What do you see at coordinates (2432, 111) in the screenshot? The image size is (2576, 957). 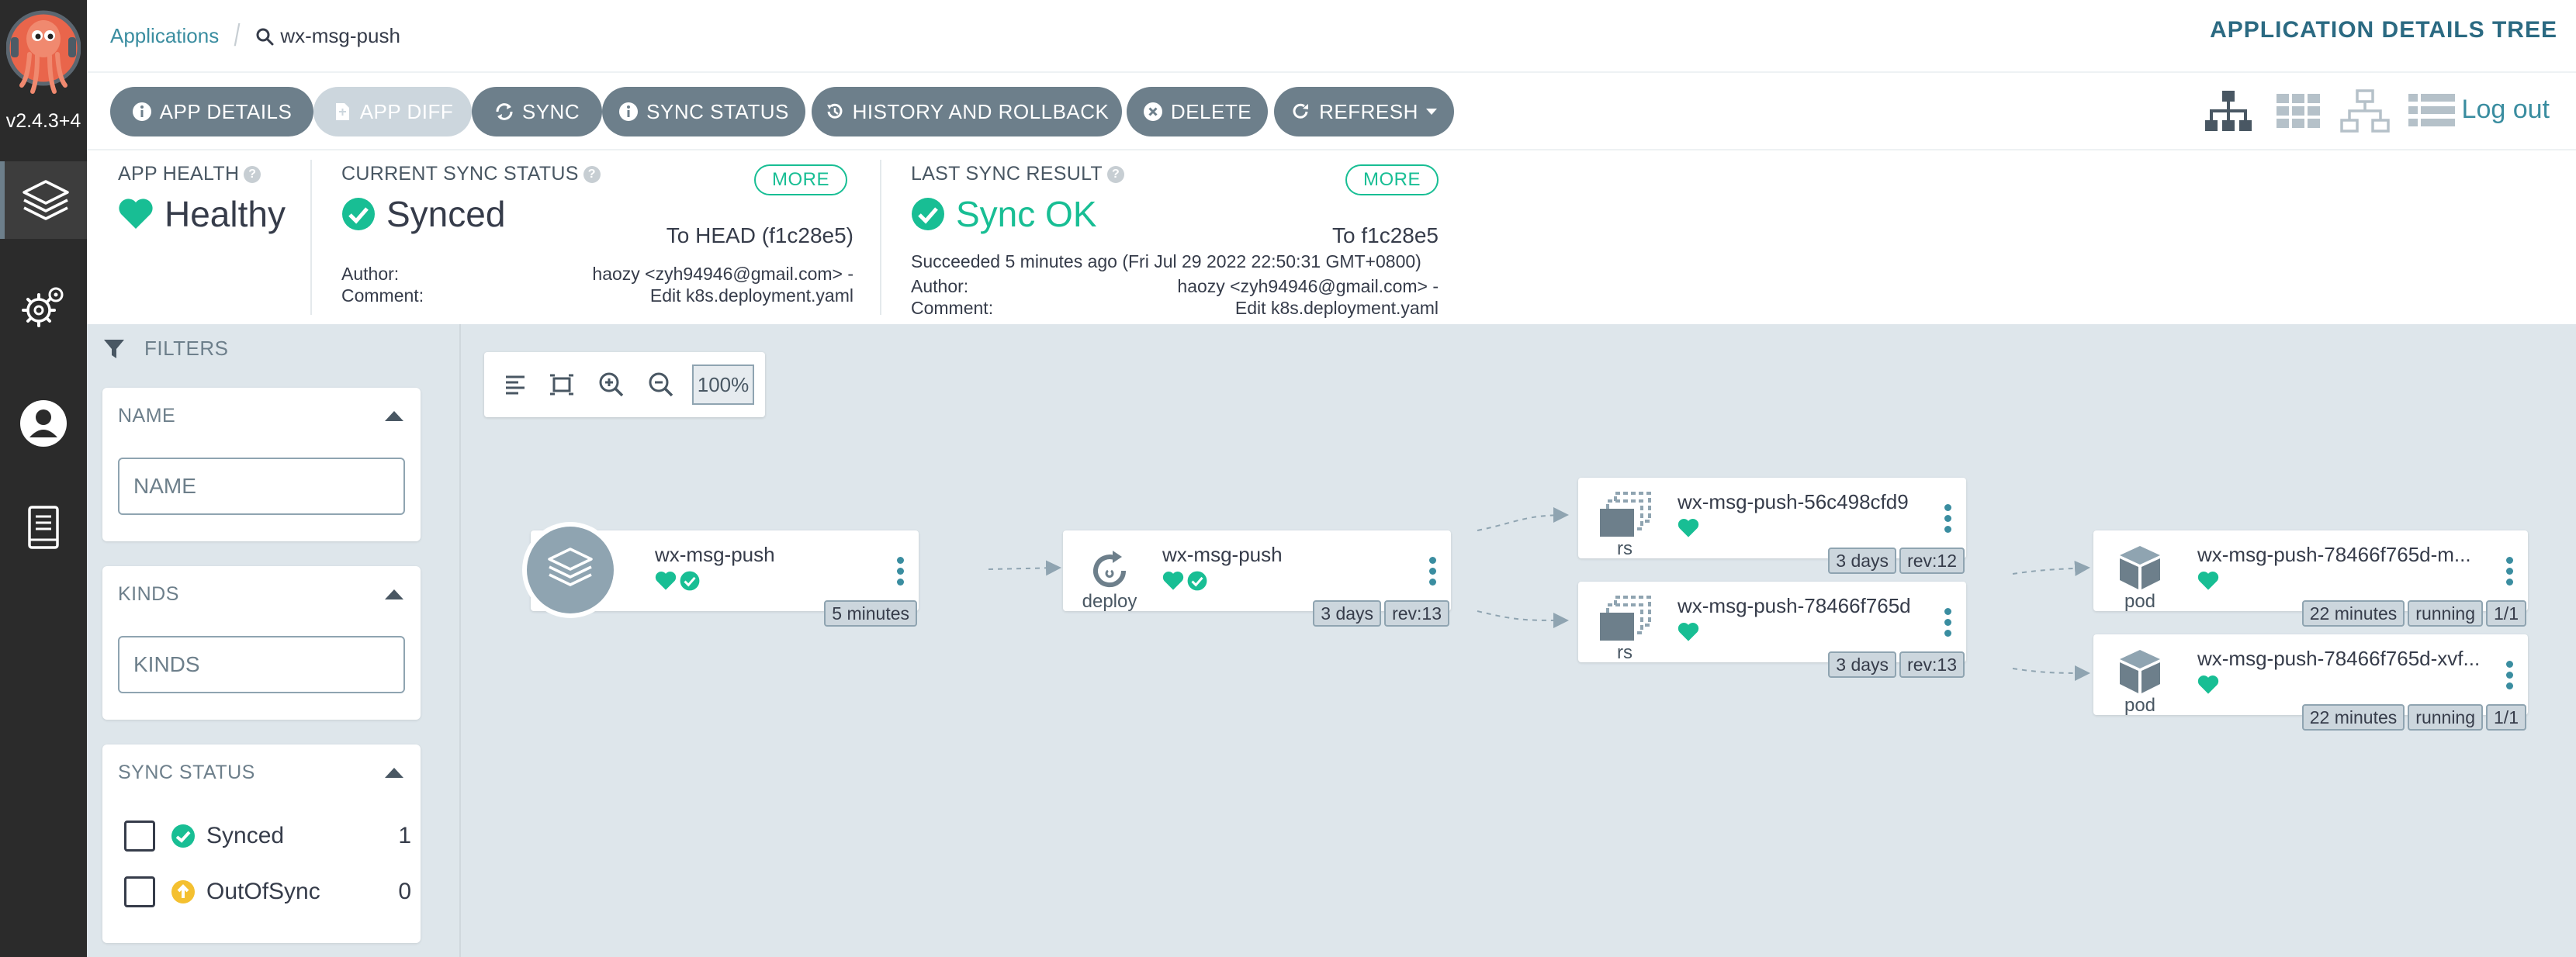 I see `list-view-icon` at bounding box center [2432, 111].